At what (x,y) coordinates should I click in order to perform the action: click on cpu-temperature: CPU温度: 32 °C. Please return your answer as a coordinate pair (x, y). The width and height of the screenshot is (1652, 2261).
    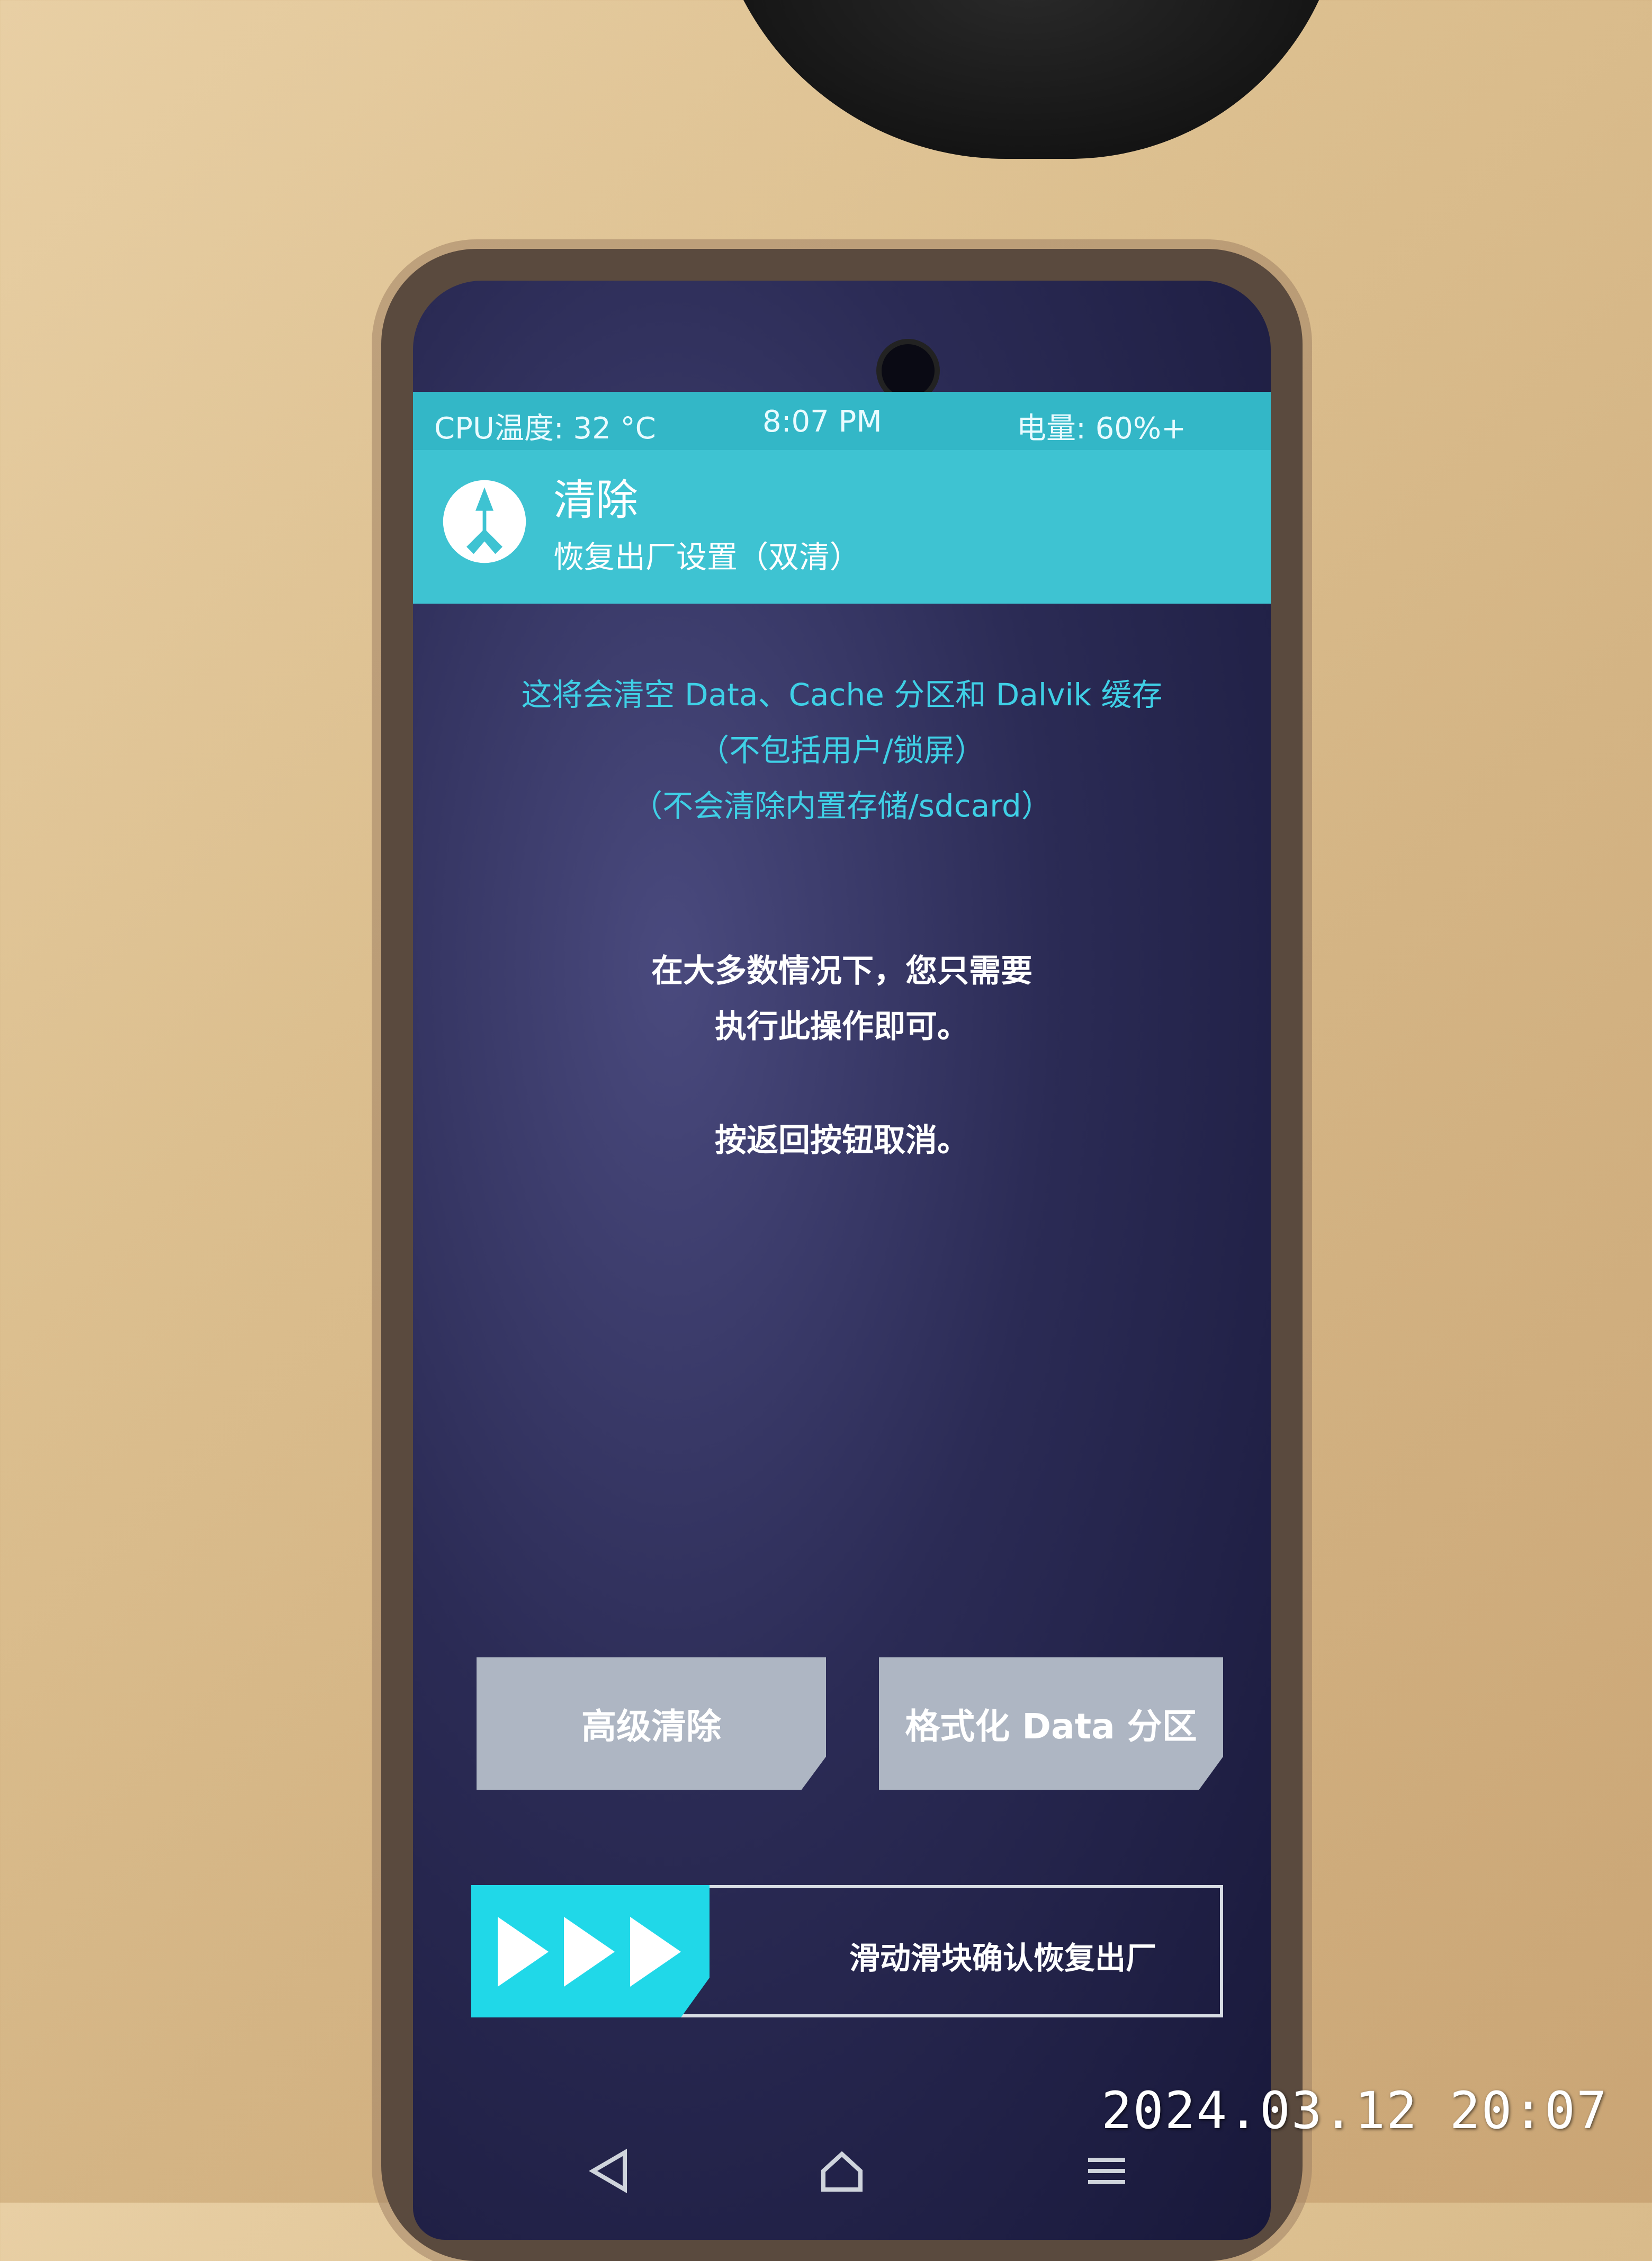
    Looking at the image, I should click on (545, 428).